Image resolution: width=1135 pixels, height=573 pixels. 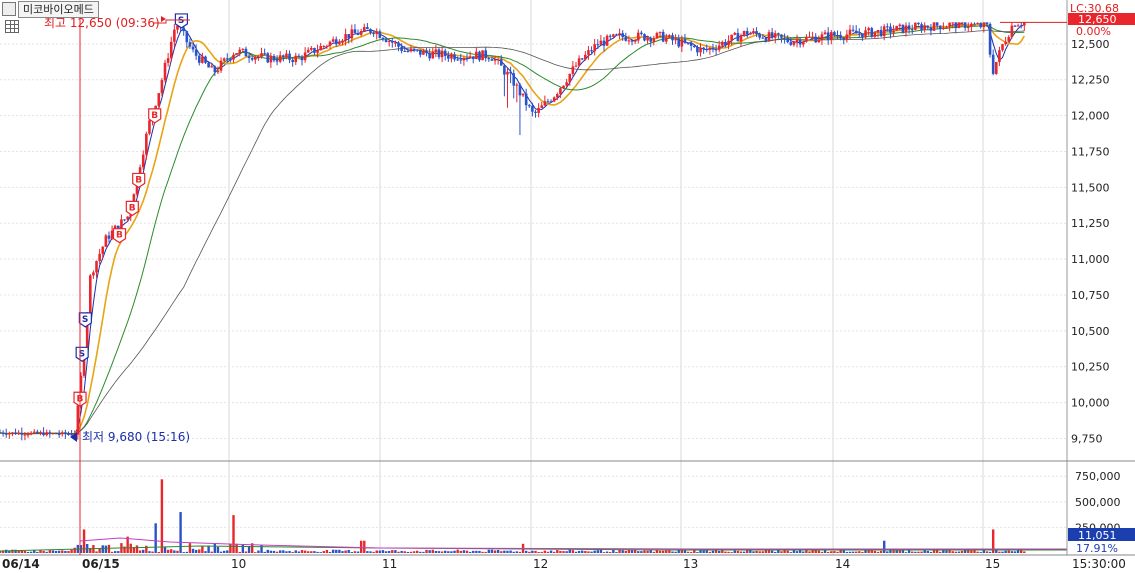 What do you see at coordinates (9, 9) in the screenshot?
I see `toggle-icon` at bounding box center [9, 9].